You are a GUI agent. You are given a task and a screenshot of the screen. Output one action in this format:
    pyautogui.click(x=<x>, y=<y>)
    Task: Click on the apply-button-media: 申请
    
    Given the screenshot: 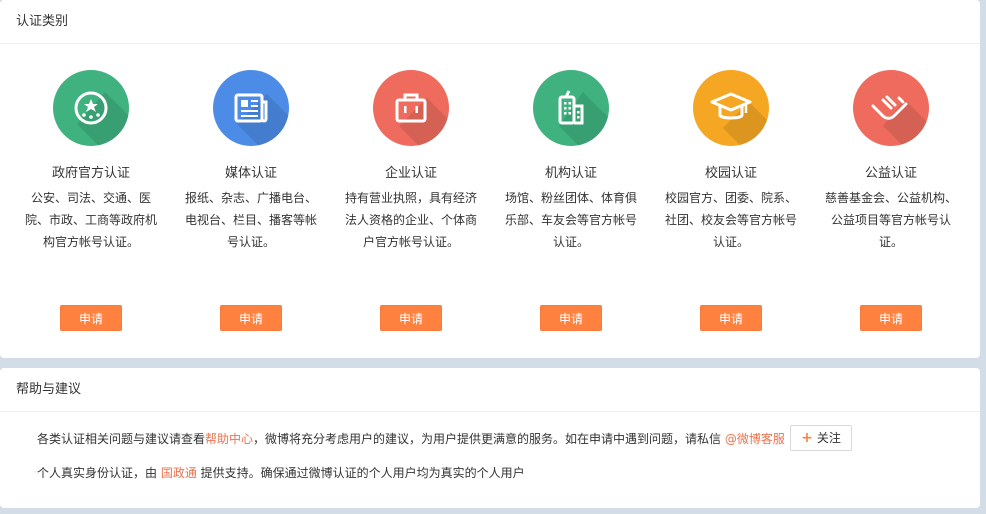 What is the action you would take?
    pyautogui.click(x=251, y=318)
    